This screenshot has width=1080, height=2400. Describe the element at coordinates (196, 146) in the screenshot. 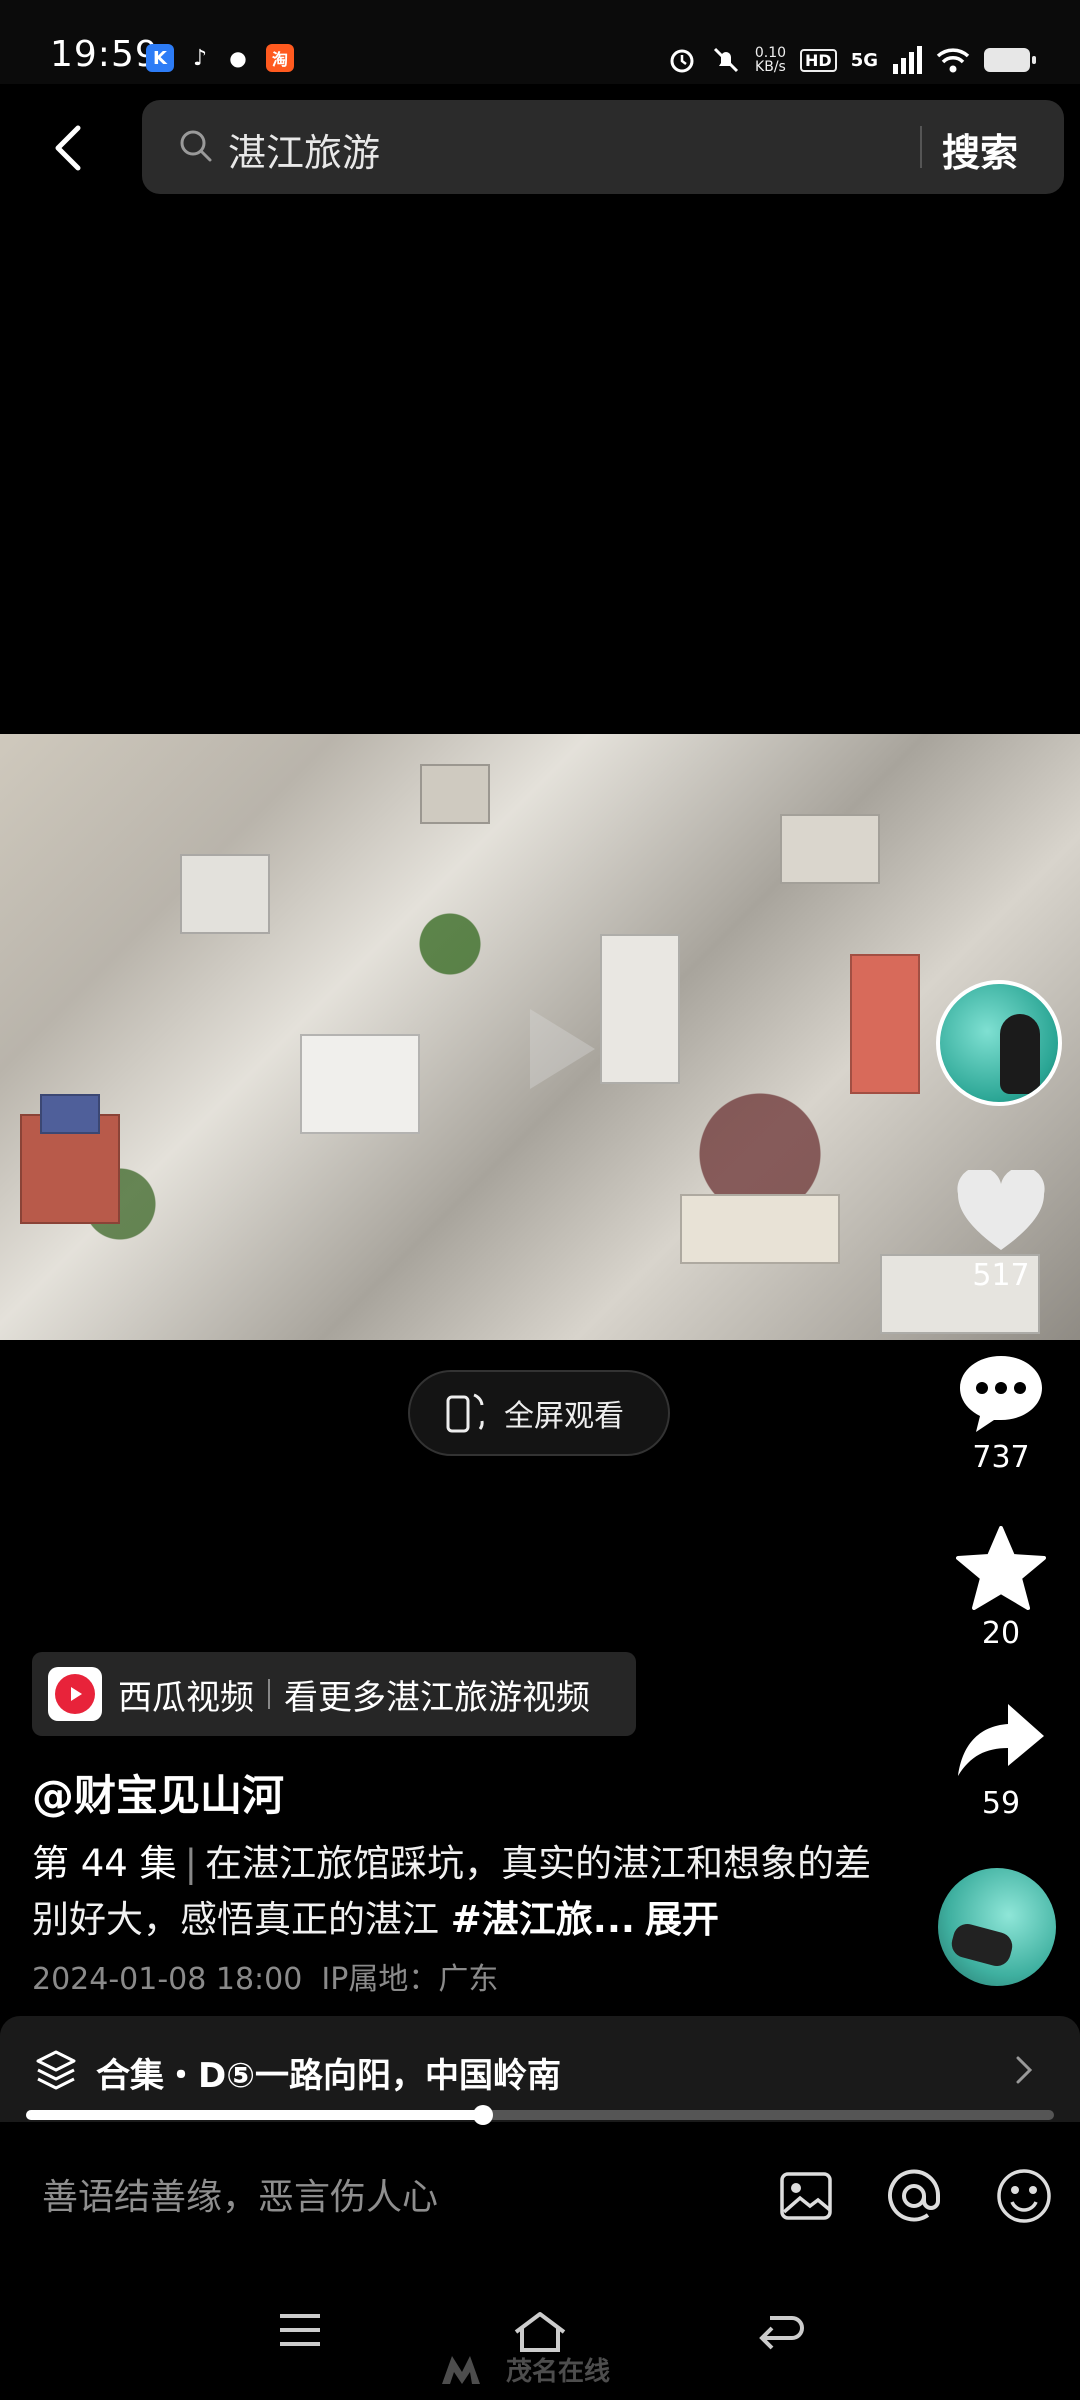

I see `search-icon` at that location.